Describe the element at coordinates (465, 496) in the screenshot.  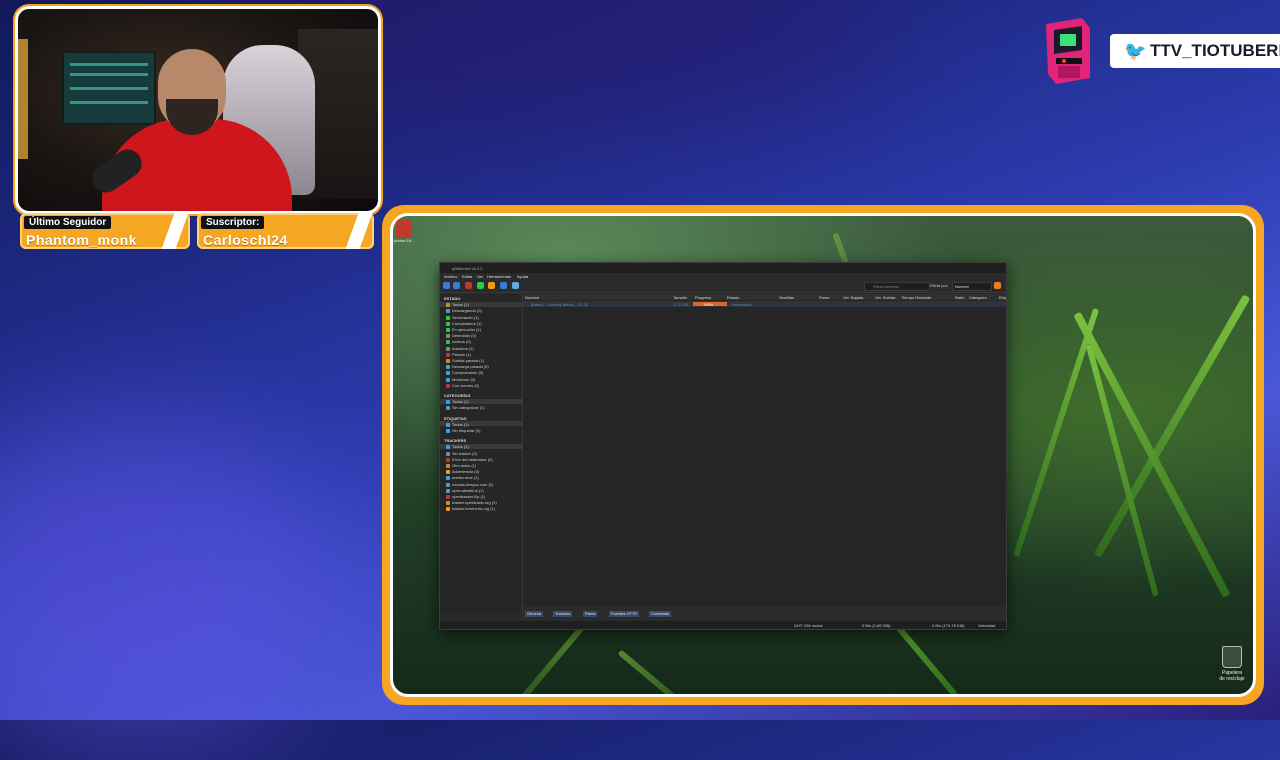
I see `sidebar-item: opentracker.i2p (1)` at that location.